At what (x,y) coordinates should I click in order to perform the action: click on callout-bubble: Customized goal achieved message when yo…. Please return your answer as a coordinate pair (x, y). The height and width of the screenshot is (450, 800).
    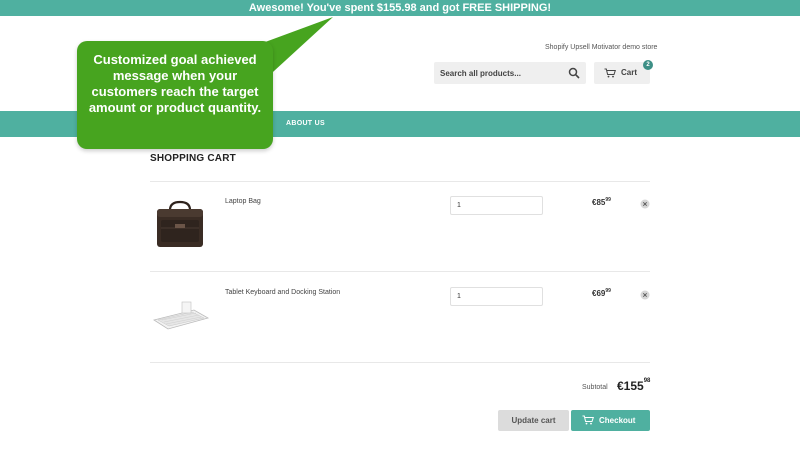
    Looking at the image, I should click on (175, 95).